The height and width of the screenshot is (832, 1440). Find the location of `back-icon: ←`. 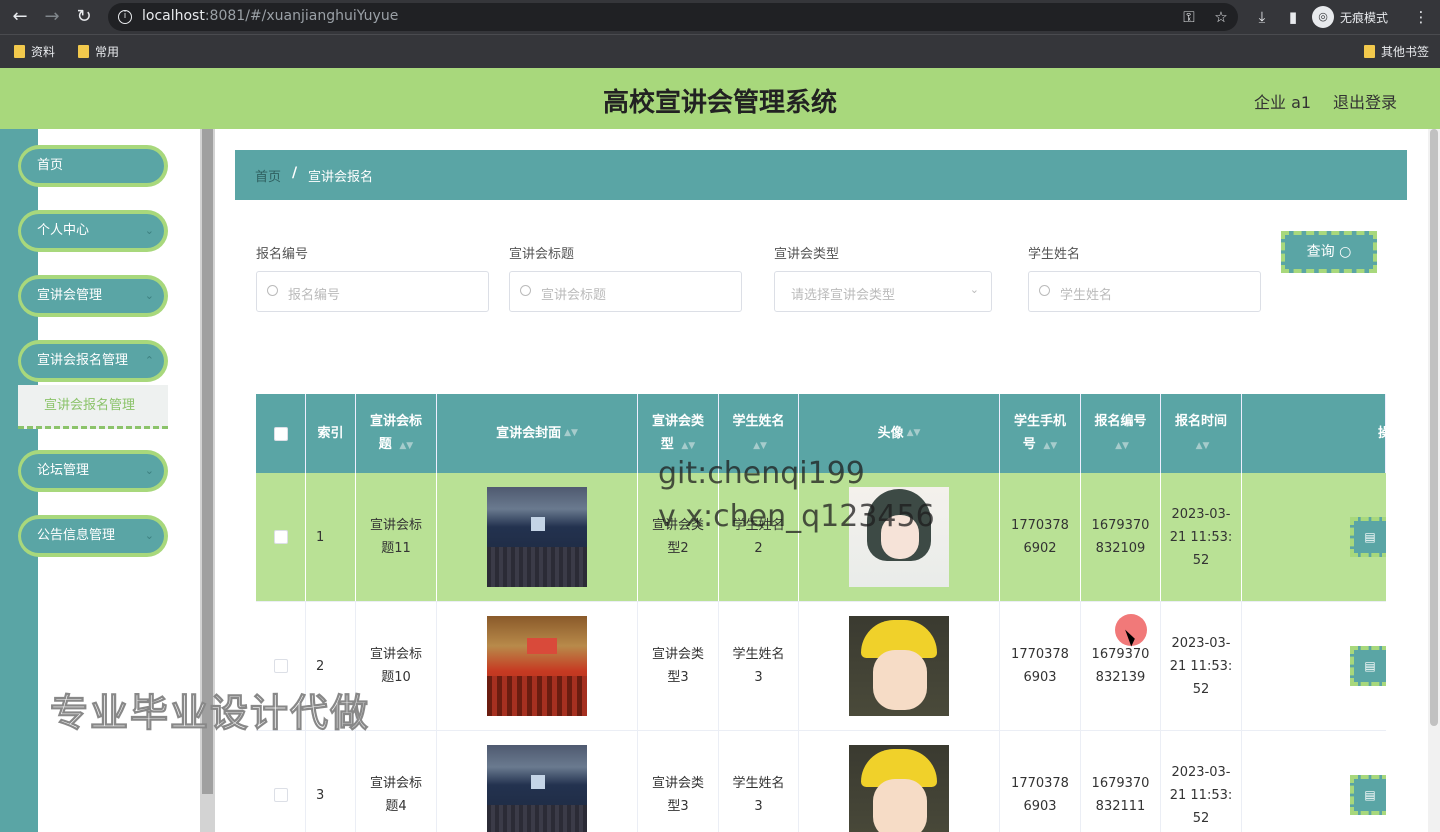

back-icon: ← is located at coordinates (20, 17).